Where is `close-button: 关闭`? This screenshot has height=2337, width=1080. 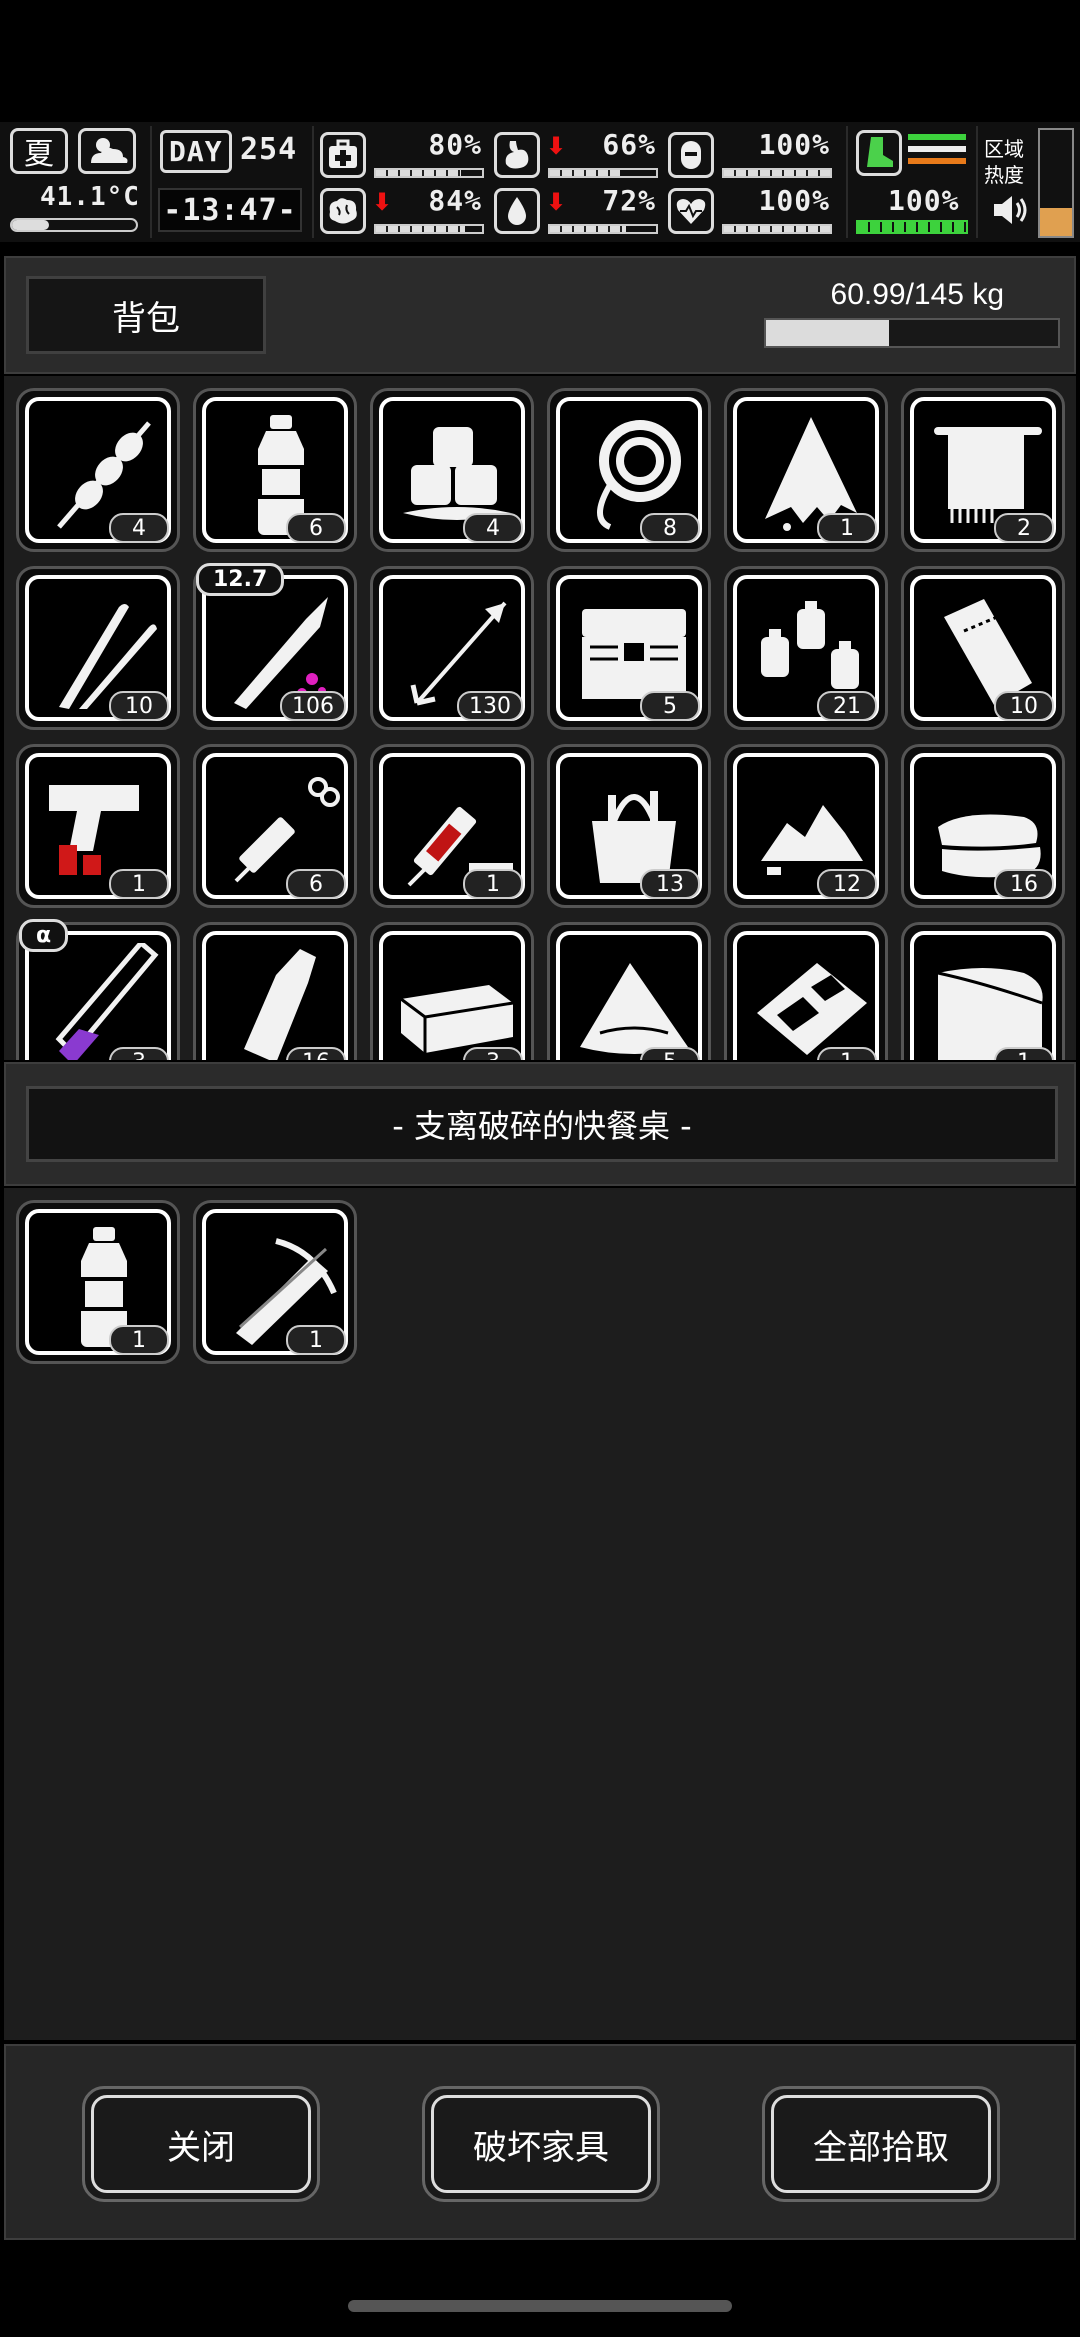 close-button: 关闭 is located at coordinates (201, 2144).